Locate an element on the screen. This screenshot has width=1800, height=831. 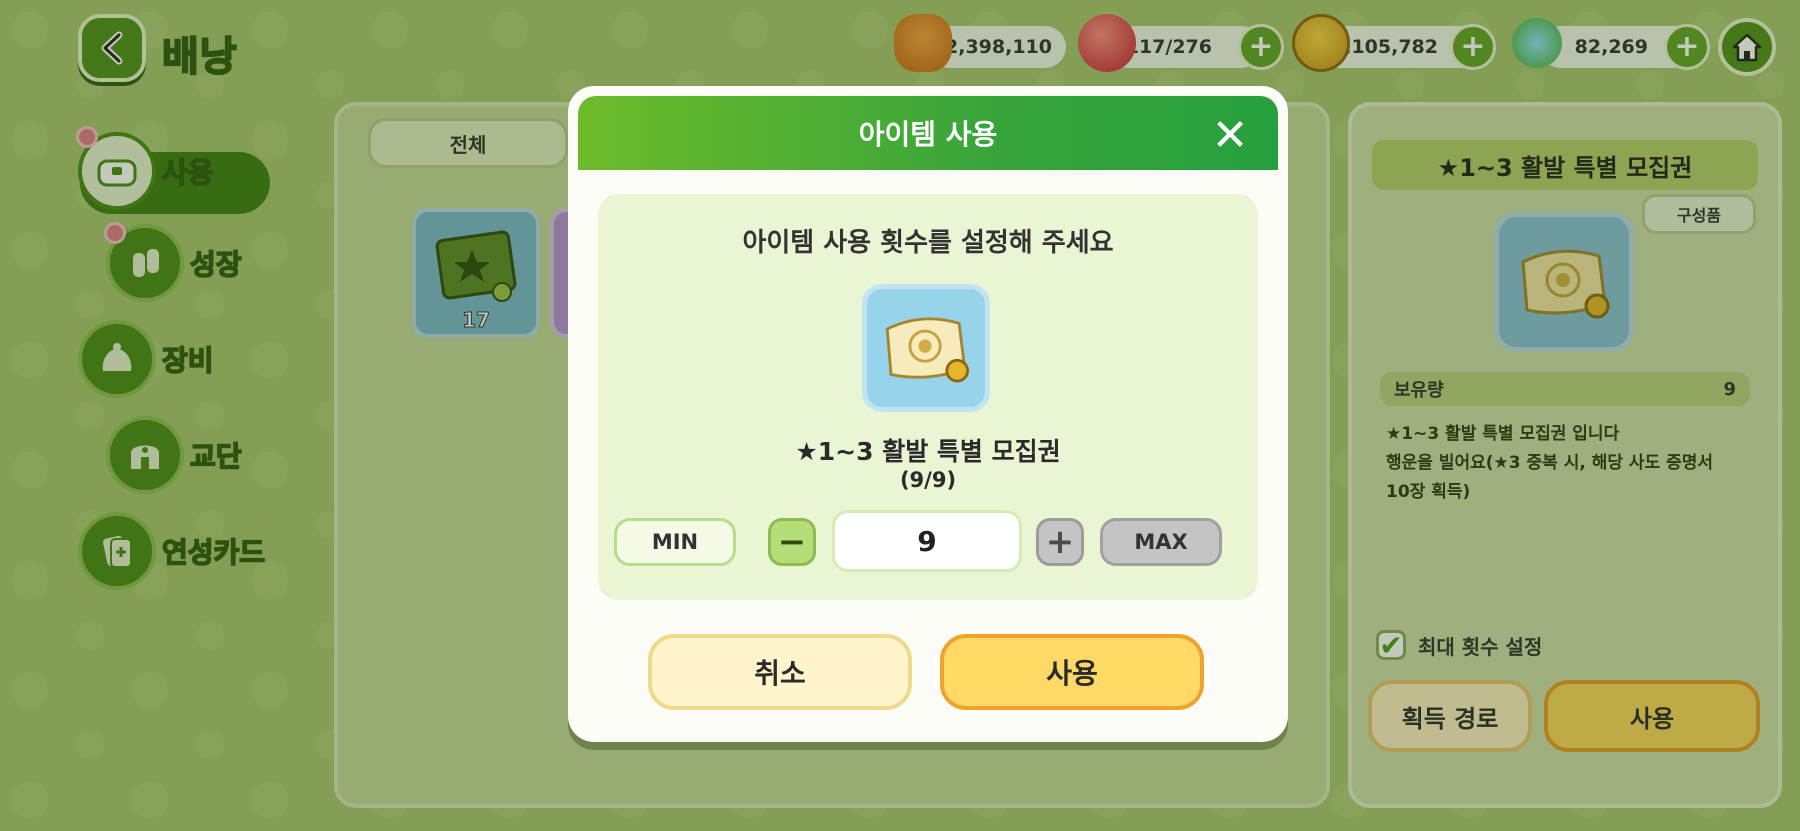
dialog-header: 아이템 사용 ✕ is located at coordinates (928, 133).